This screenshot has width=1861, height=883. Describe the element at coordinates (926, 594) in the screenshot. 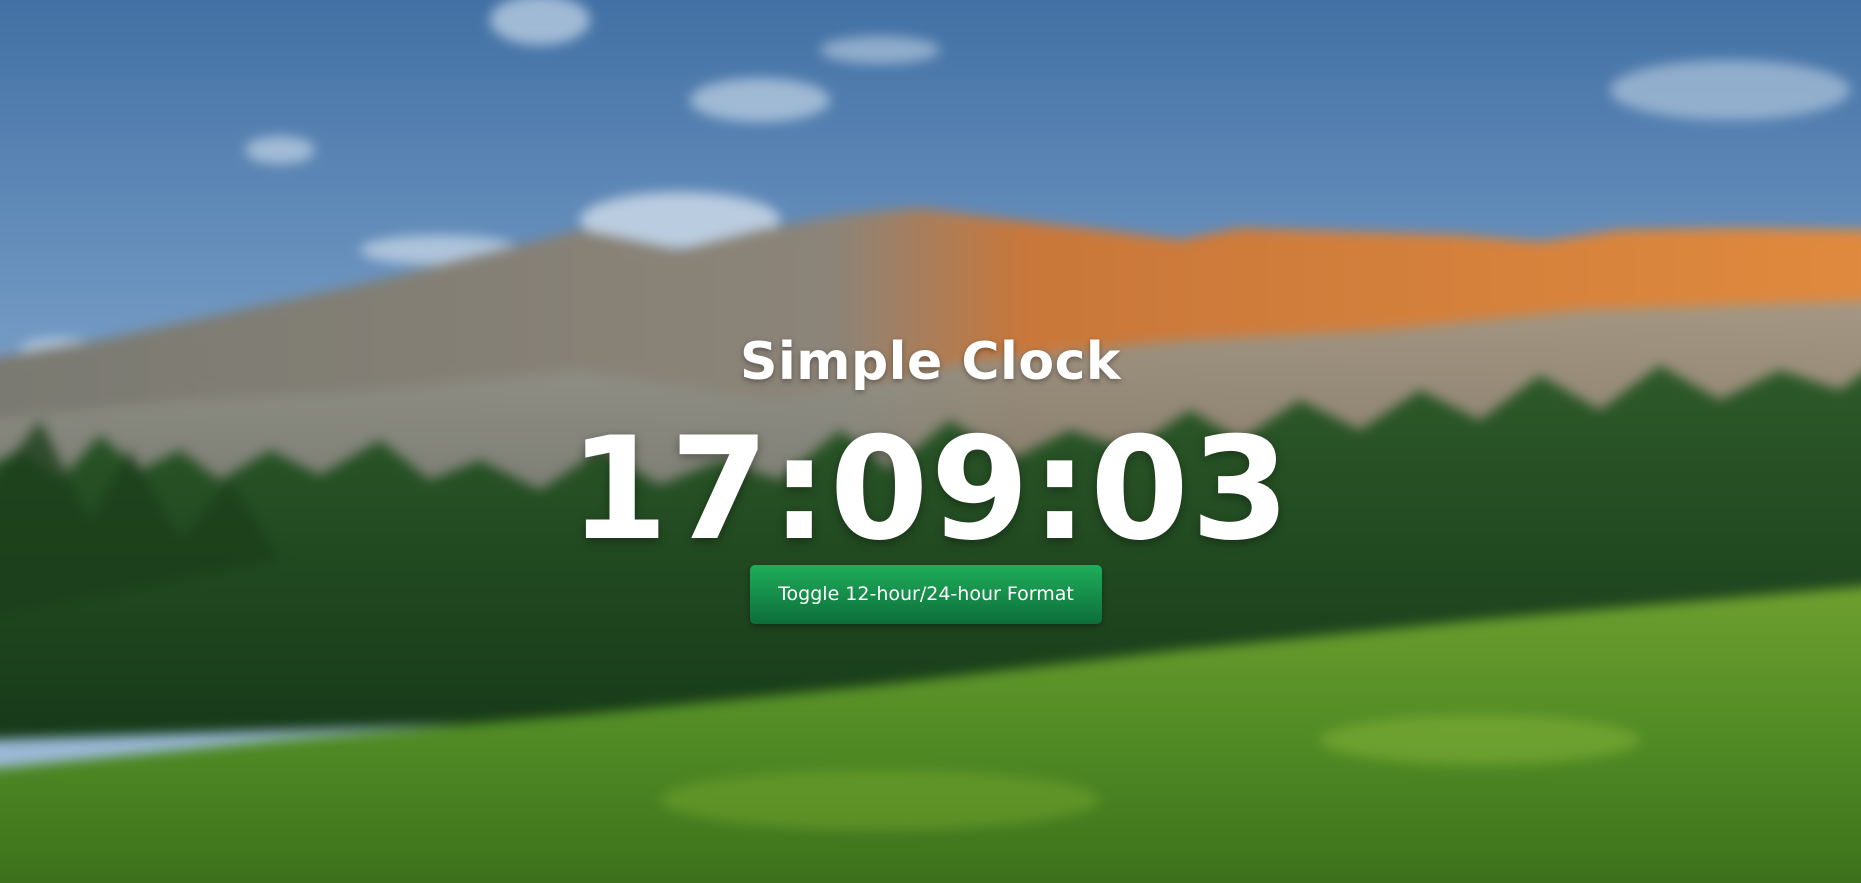

I see `toggle-format-button: Toggle 12-hour/24-hour Format` at that location.